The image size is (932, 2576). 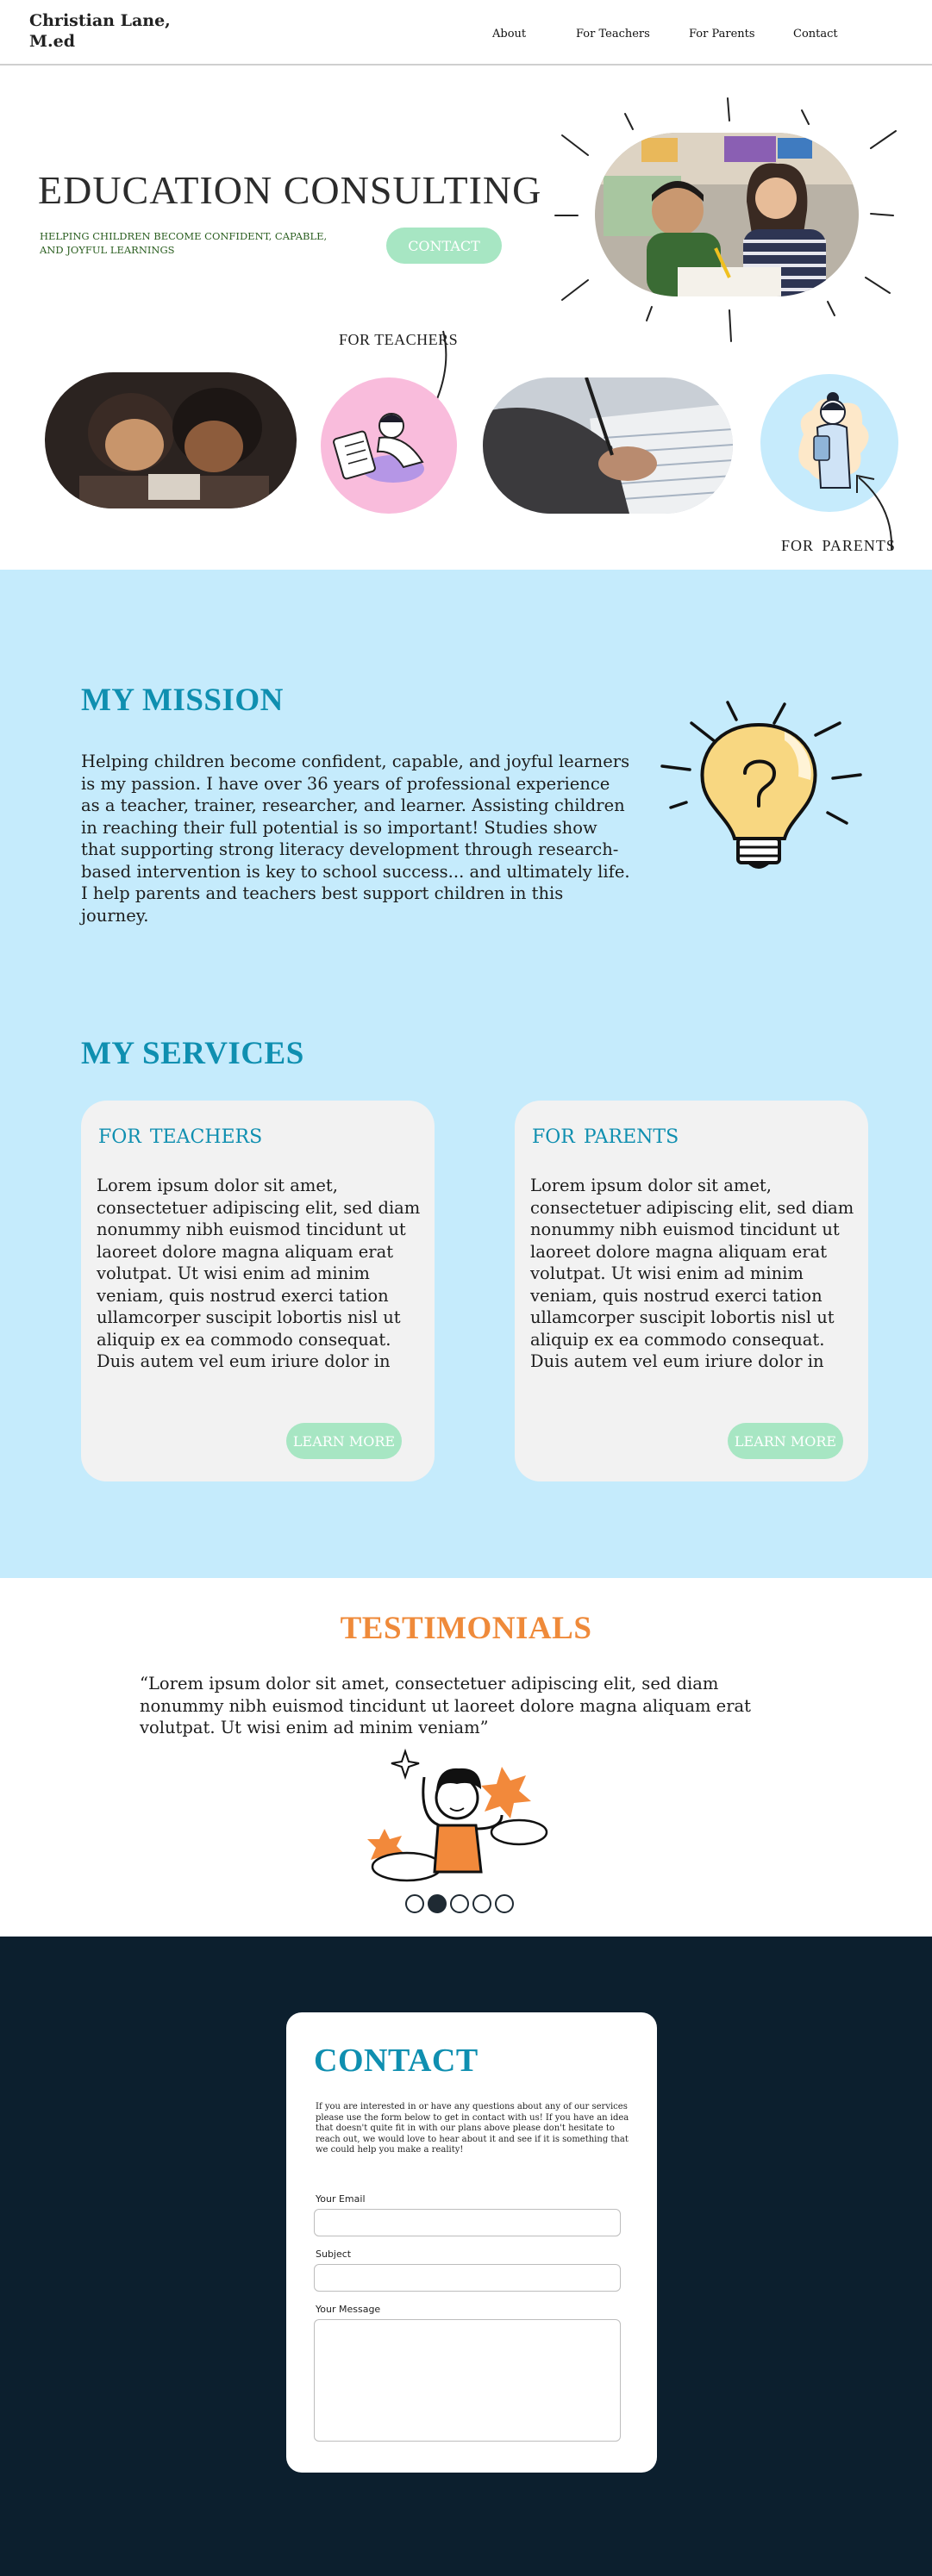 What do you see at coordinates (608, 445) in the screenshot?
I see `photo-hand-writing` at bounding box center [608, 445].